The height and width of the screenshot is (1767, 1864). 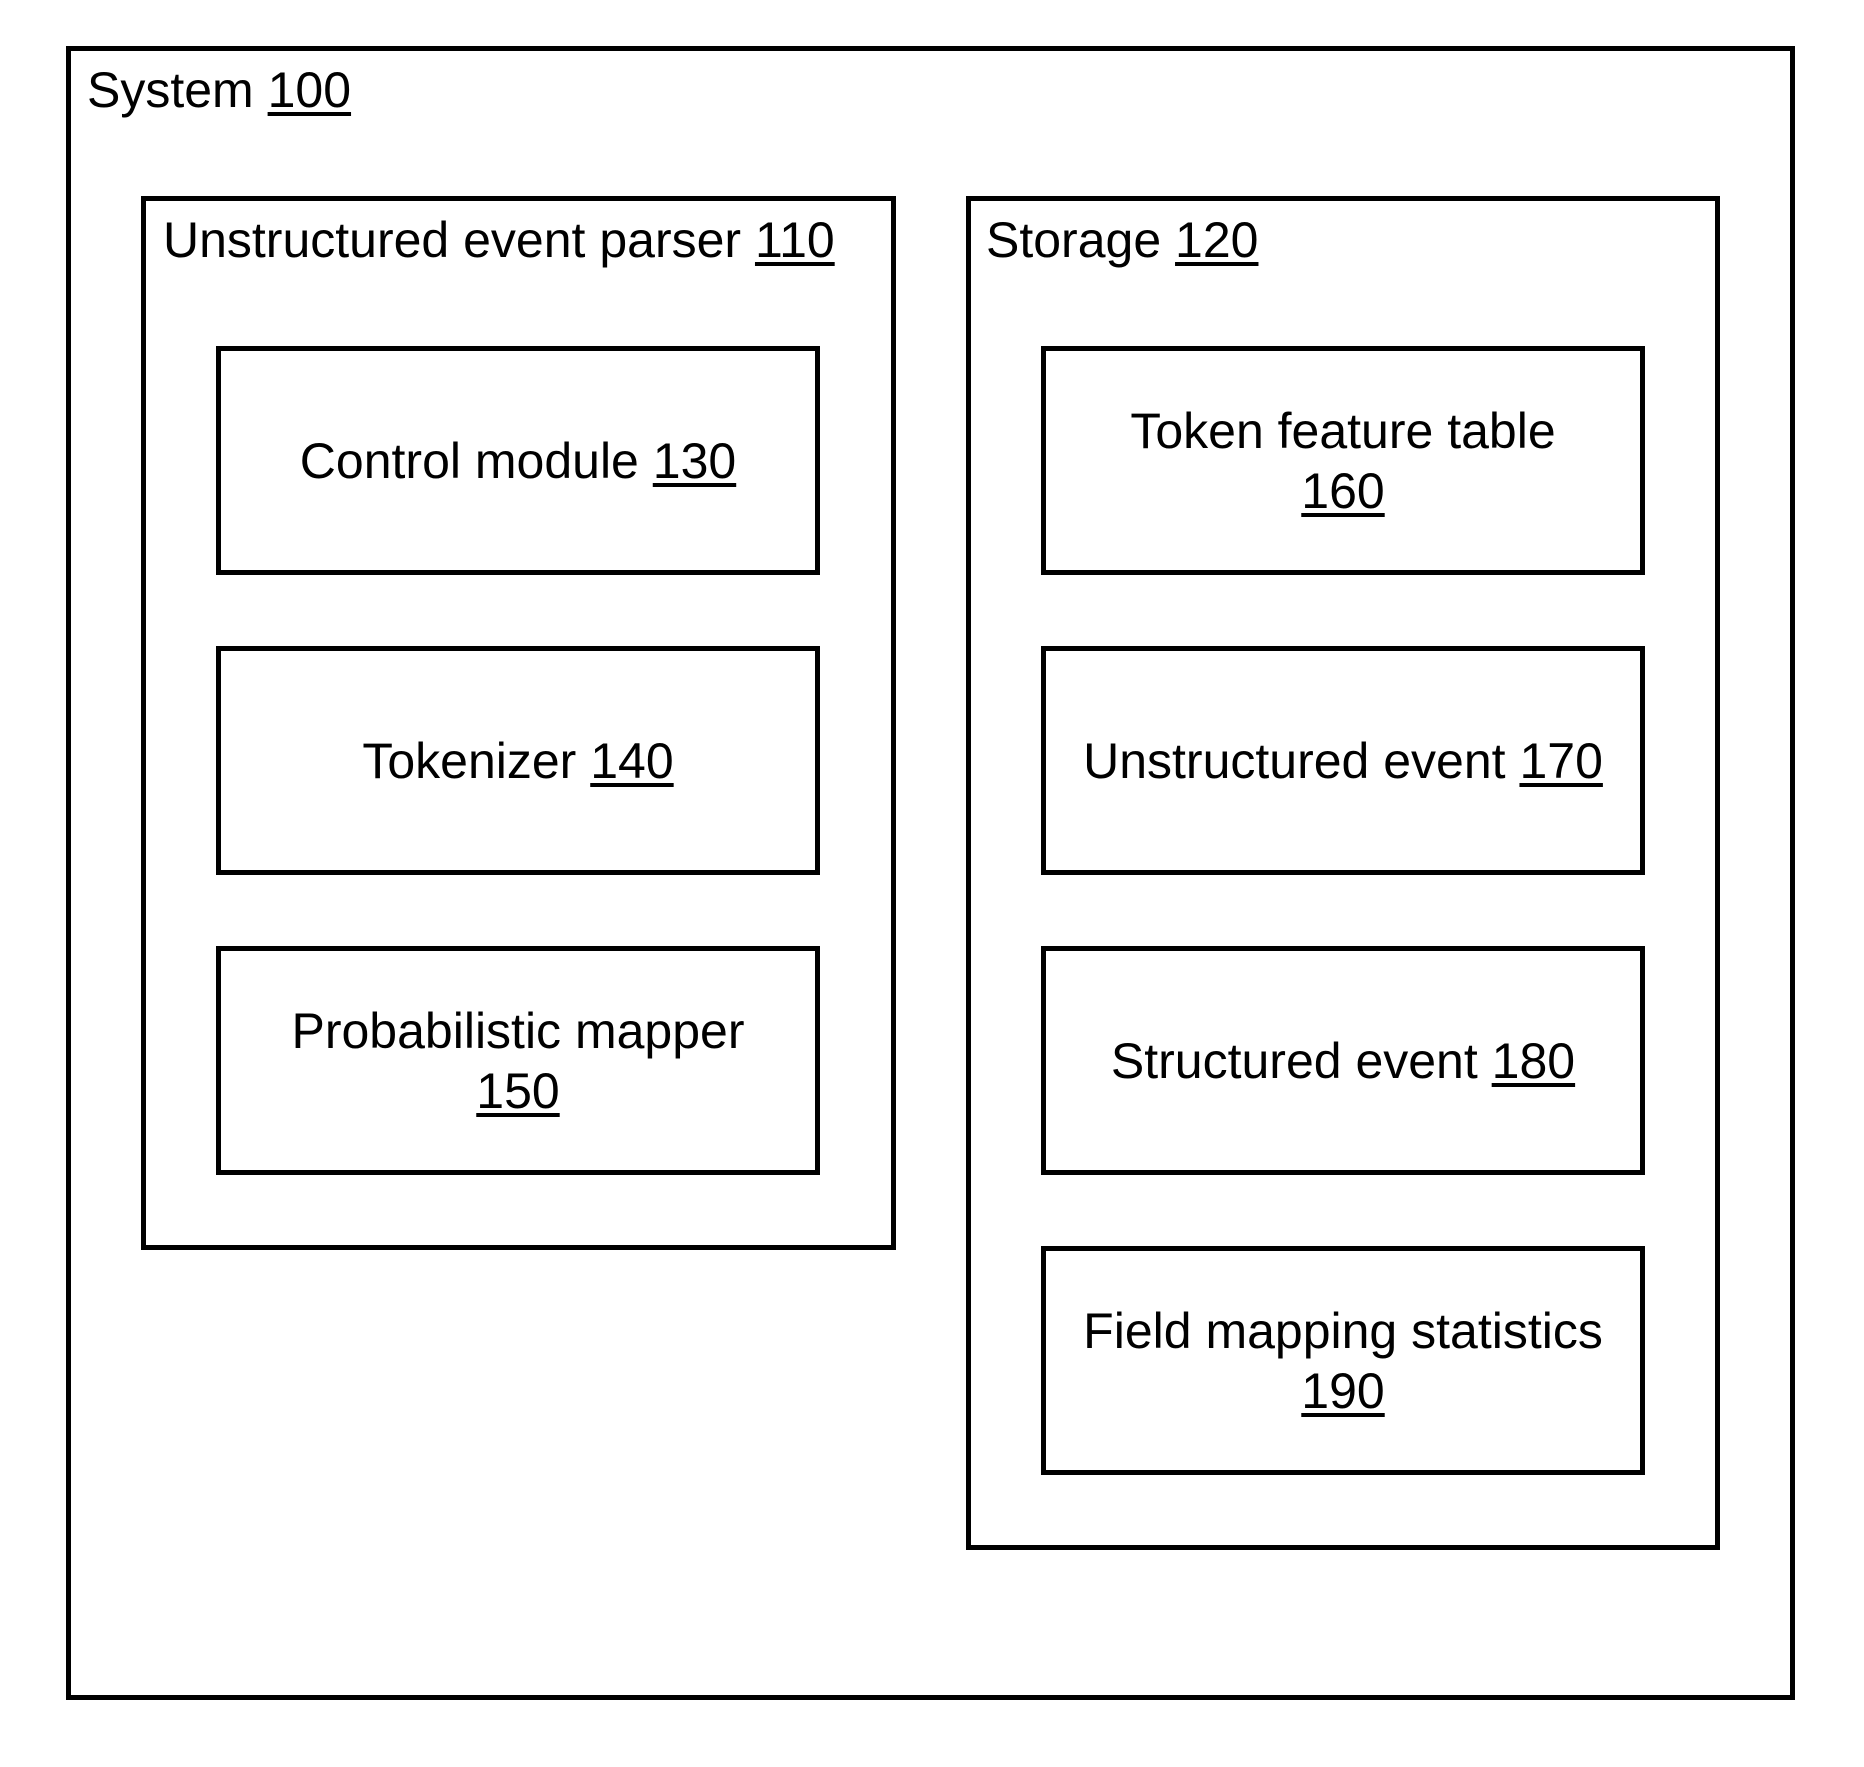 I want to click on unstructured-event-text: Unstructured event, so click(x=1294, y=760).